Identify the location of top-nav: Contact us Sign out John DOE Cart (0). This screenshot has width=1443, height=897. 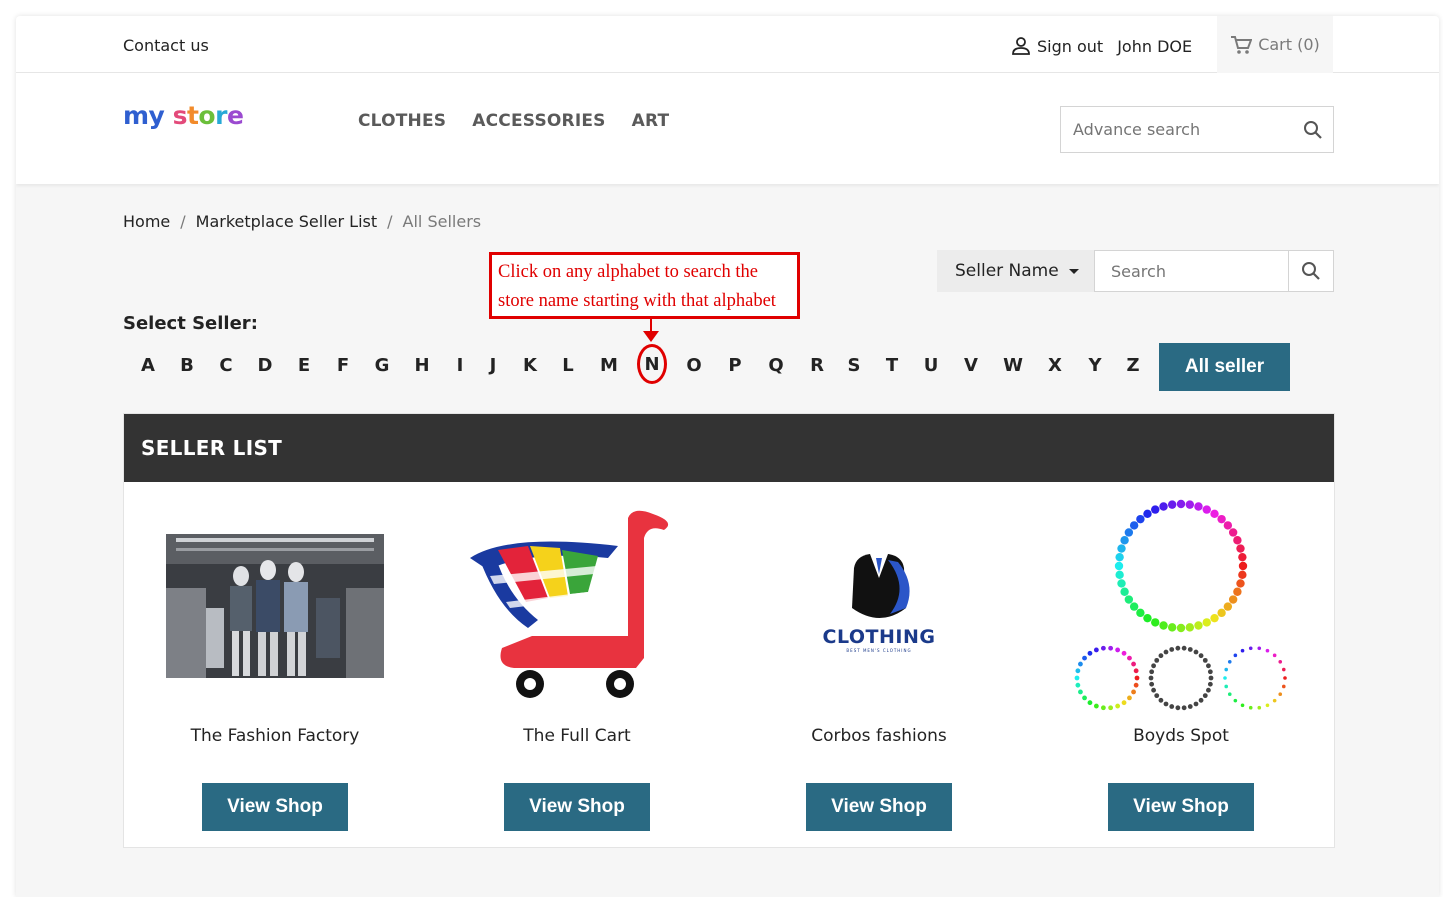
(727, 44).